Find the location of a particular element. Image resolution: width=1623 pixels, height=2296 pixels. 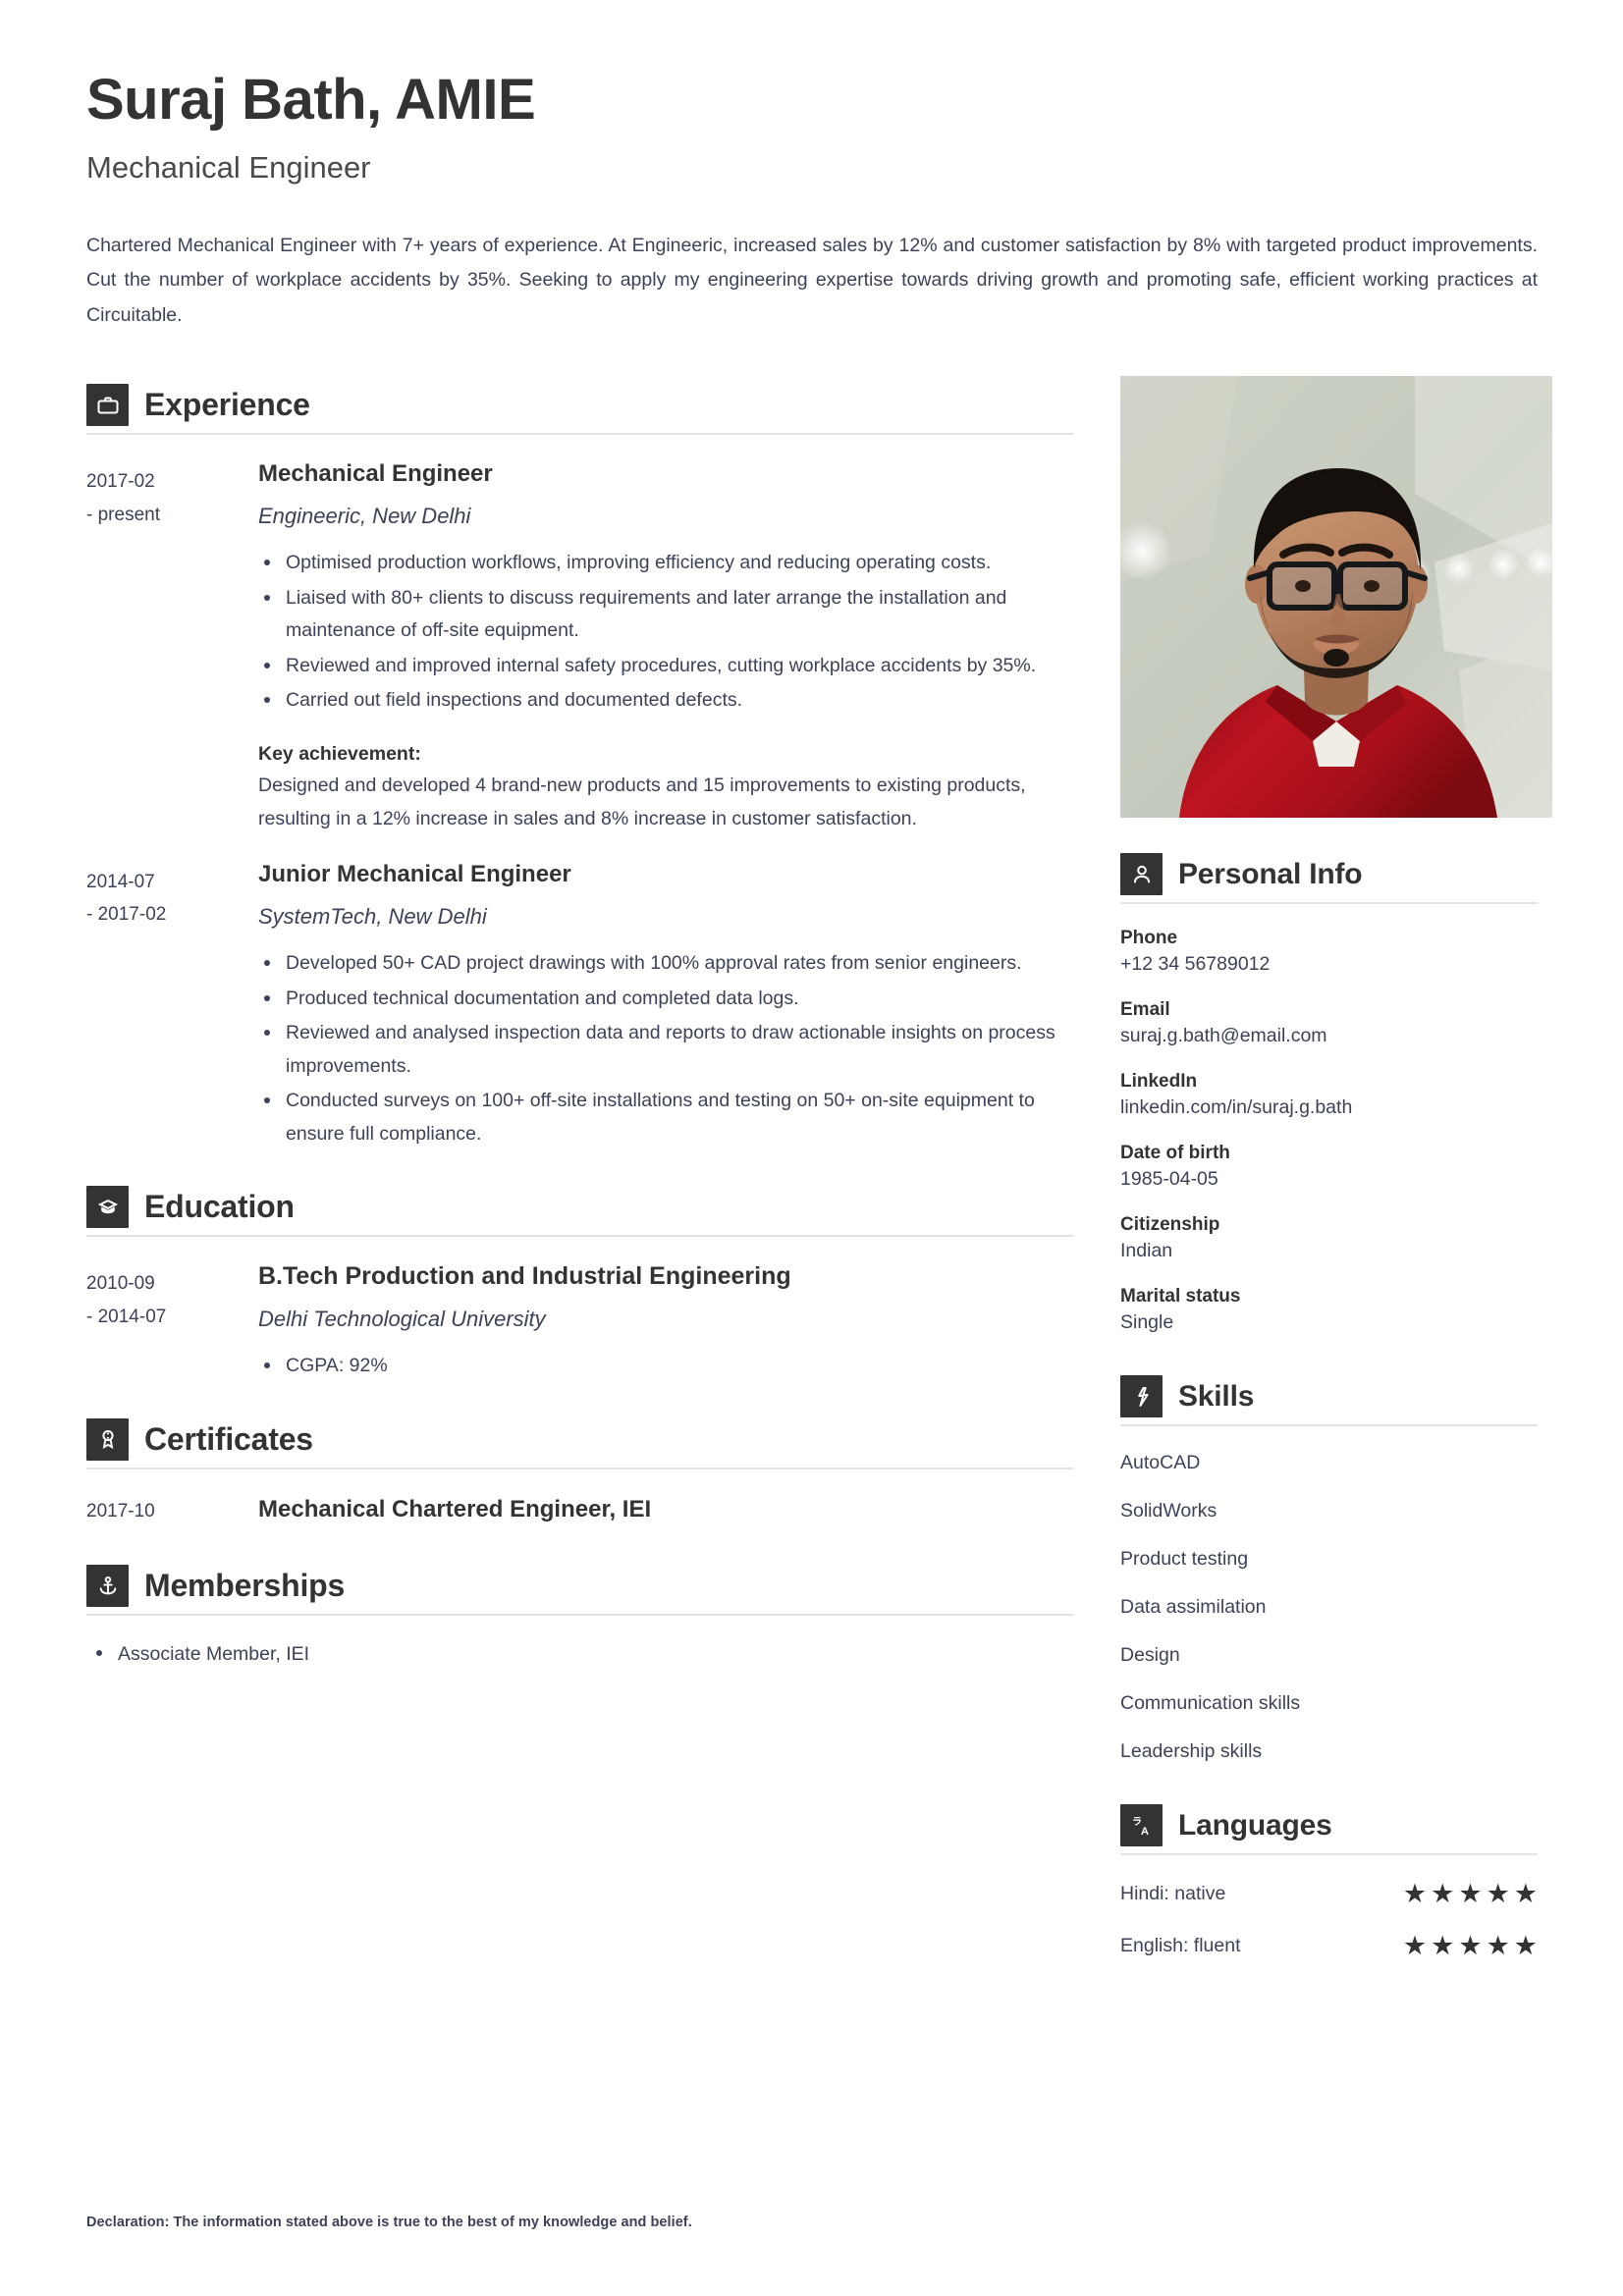

portrait-photo is located at coordinates (1336, 598).